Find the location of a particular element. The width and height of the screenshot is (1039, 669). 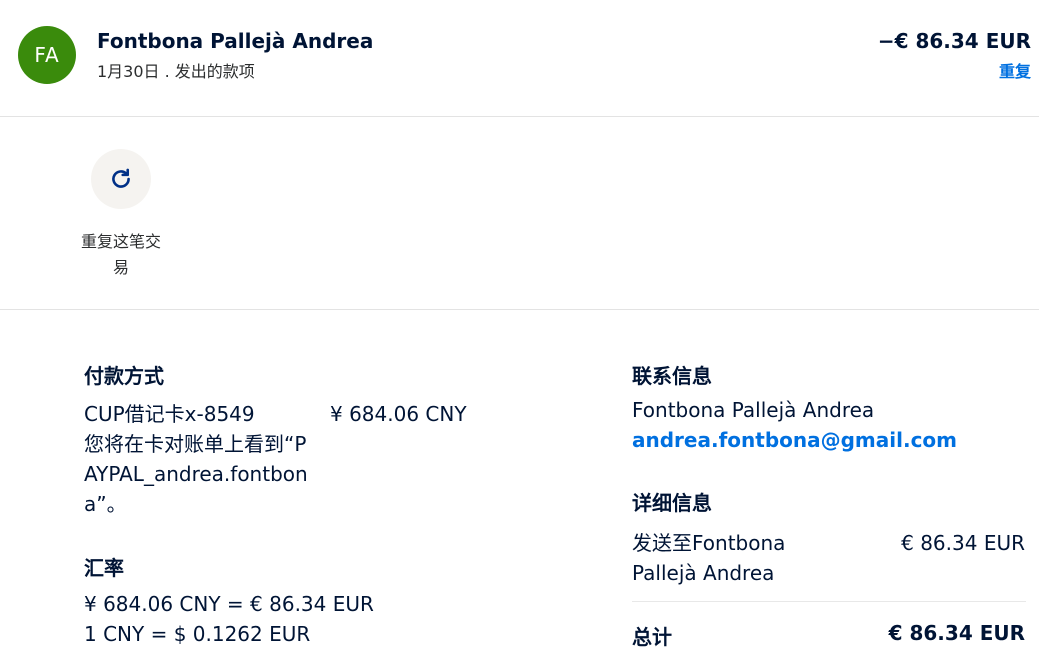

repeat-link: 重复 is located at coordinates (1015, 70).